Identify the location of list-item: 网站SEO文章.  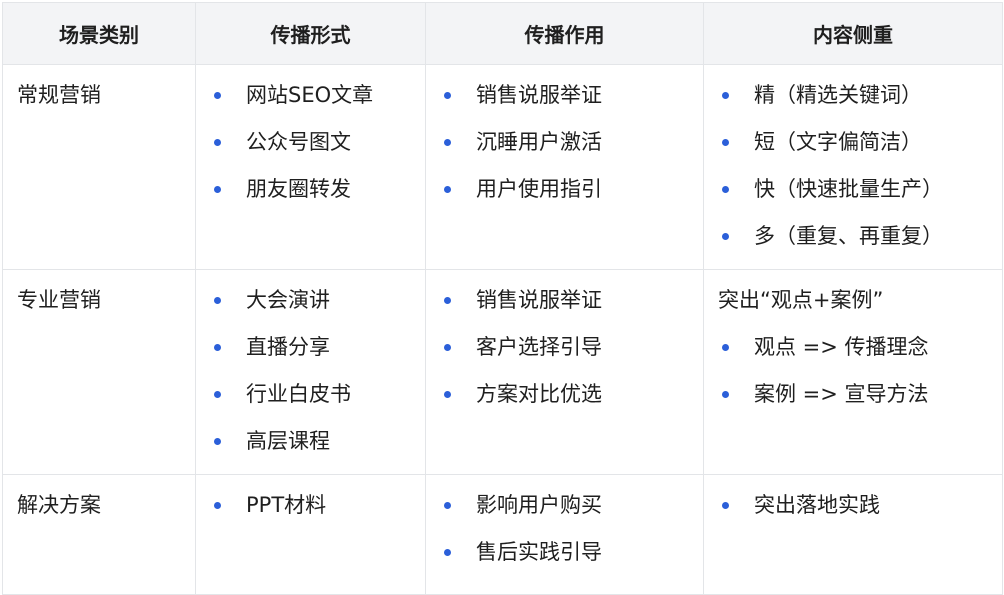
(310, 95).